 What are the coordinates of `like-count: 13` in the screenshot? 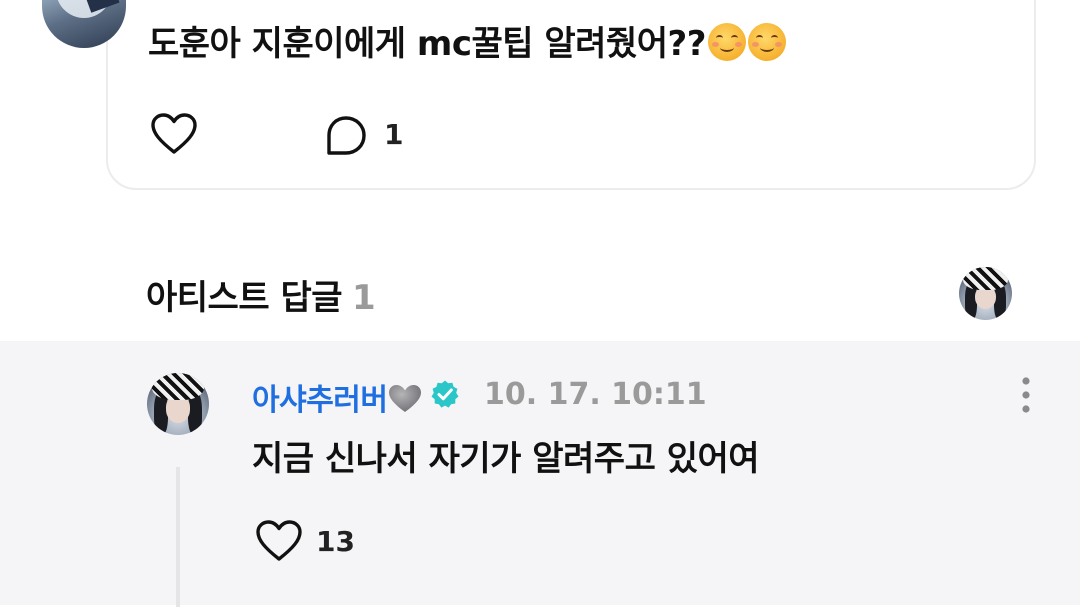 It's located at (335, 541).